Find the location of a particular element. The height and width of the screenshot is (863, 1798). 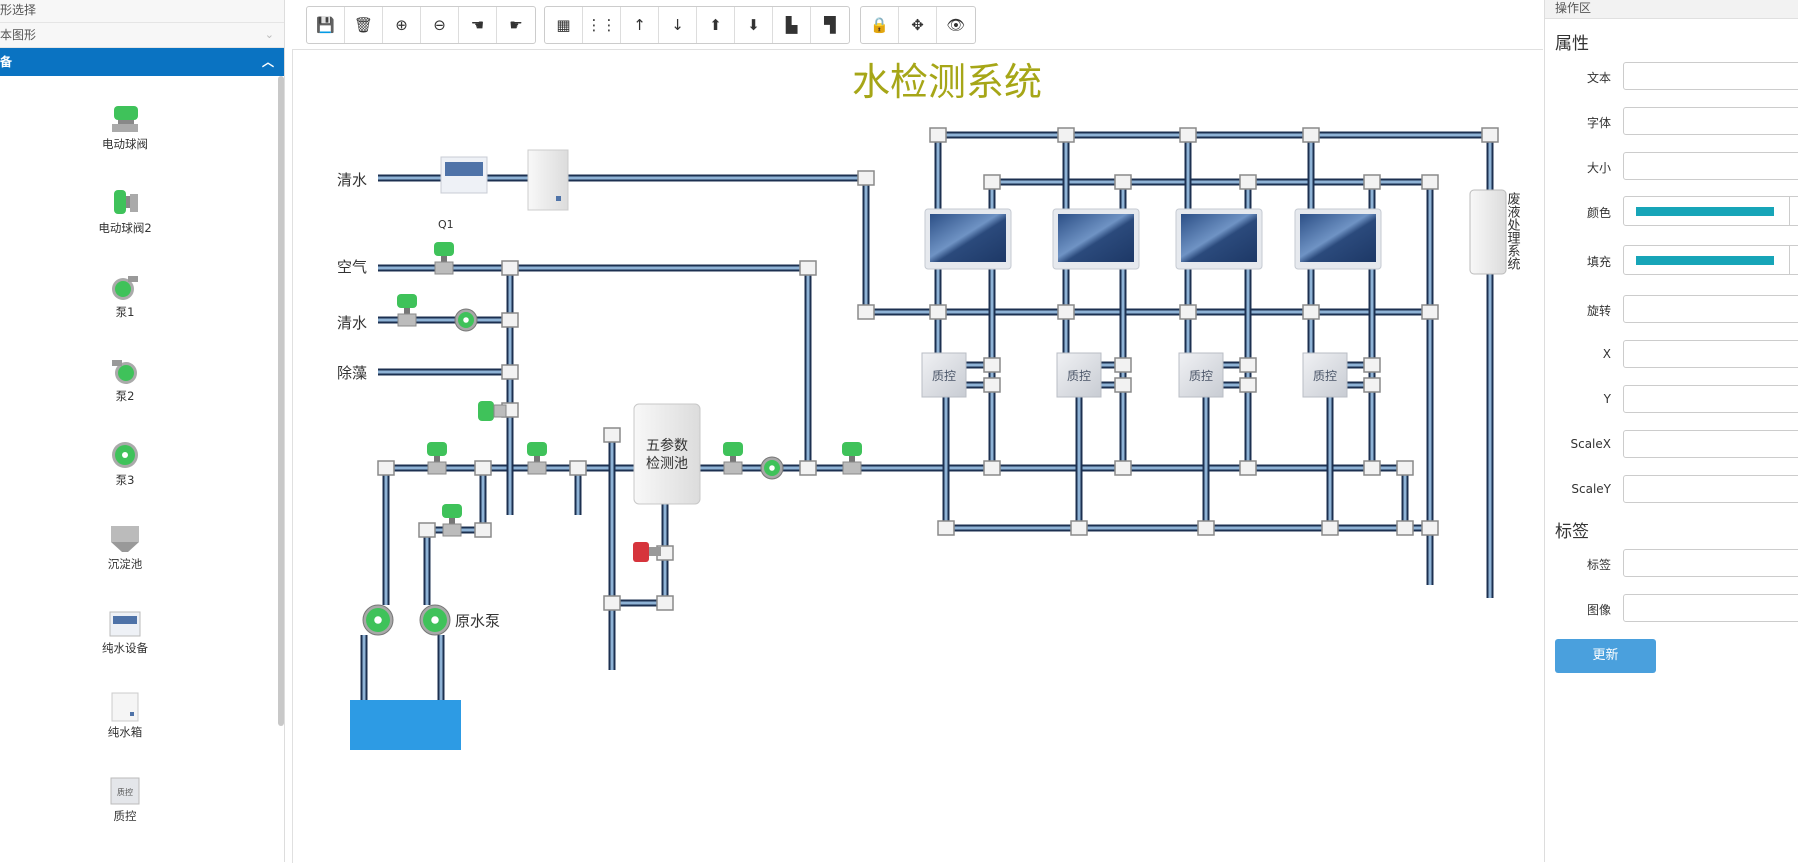

label-algae-removal: 除藻 is located at coordinates (352, 373).